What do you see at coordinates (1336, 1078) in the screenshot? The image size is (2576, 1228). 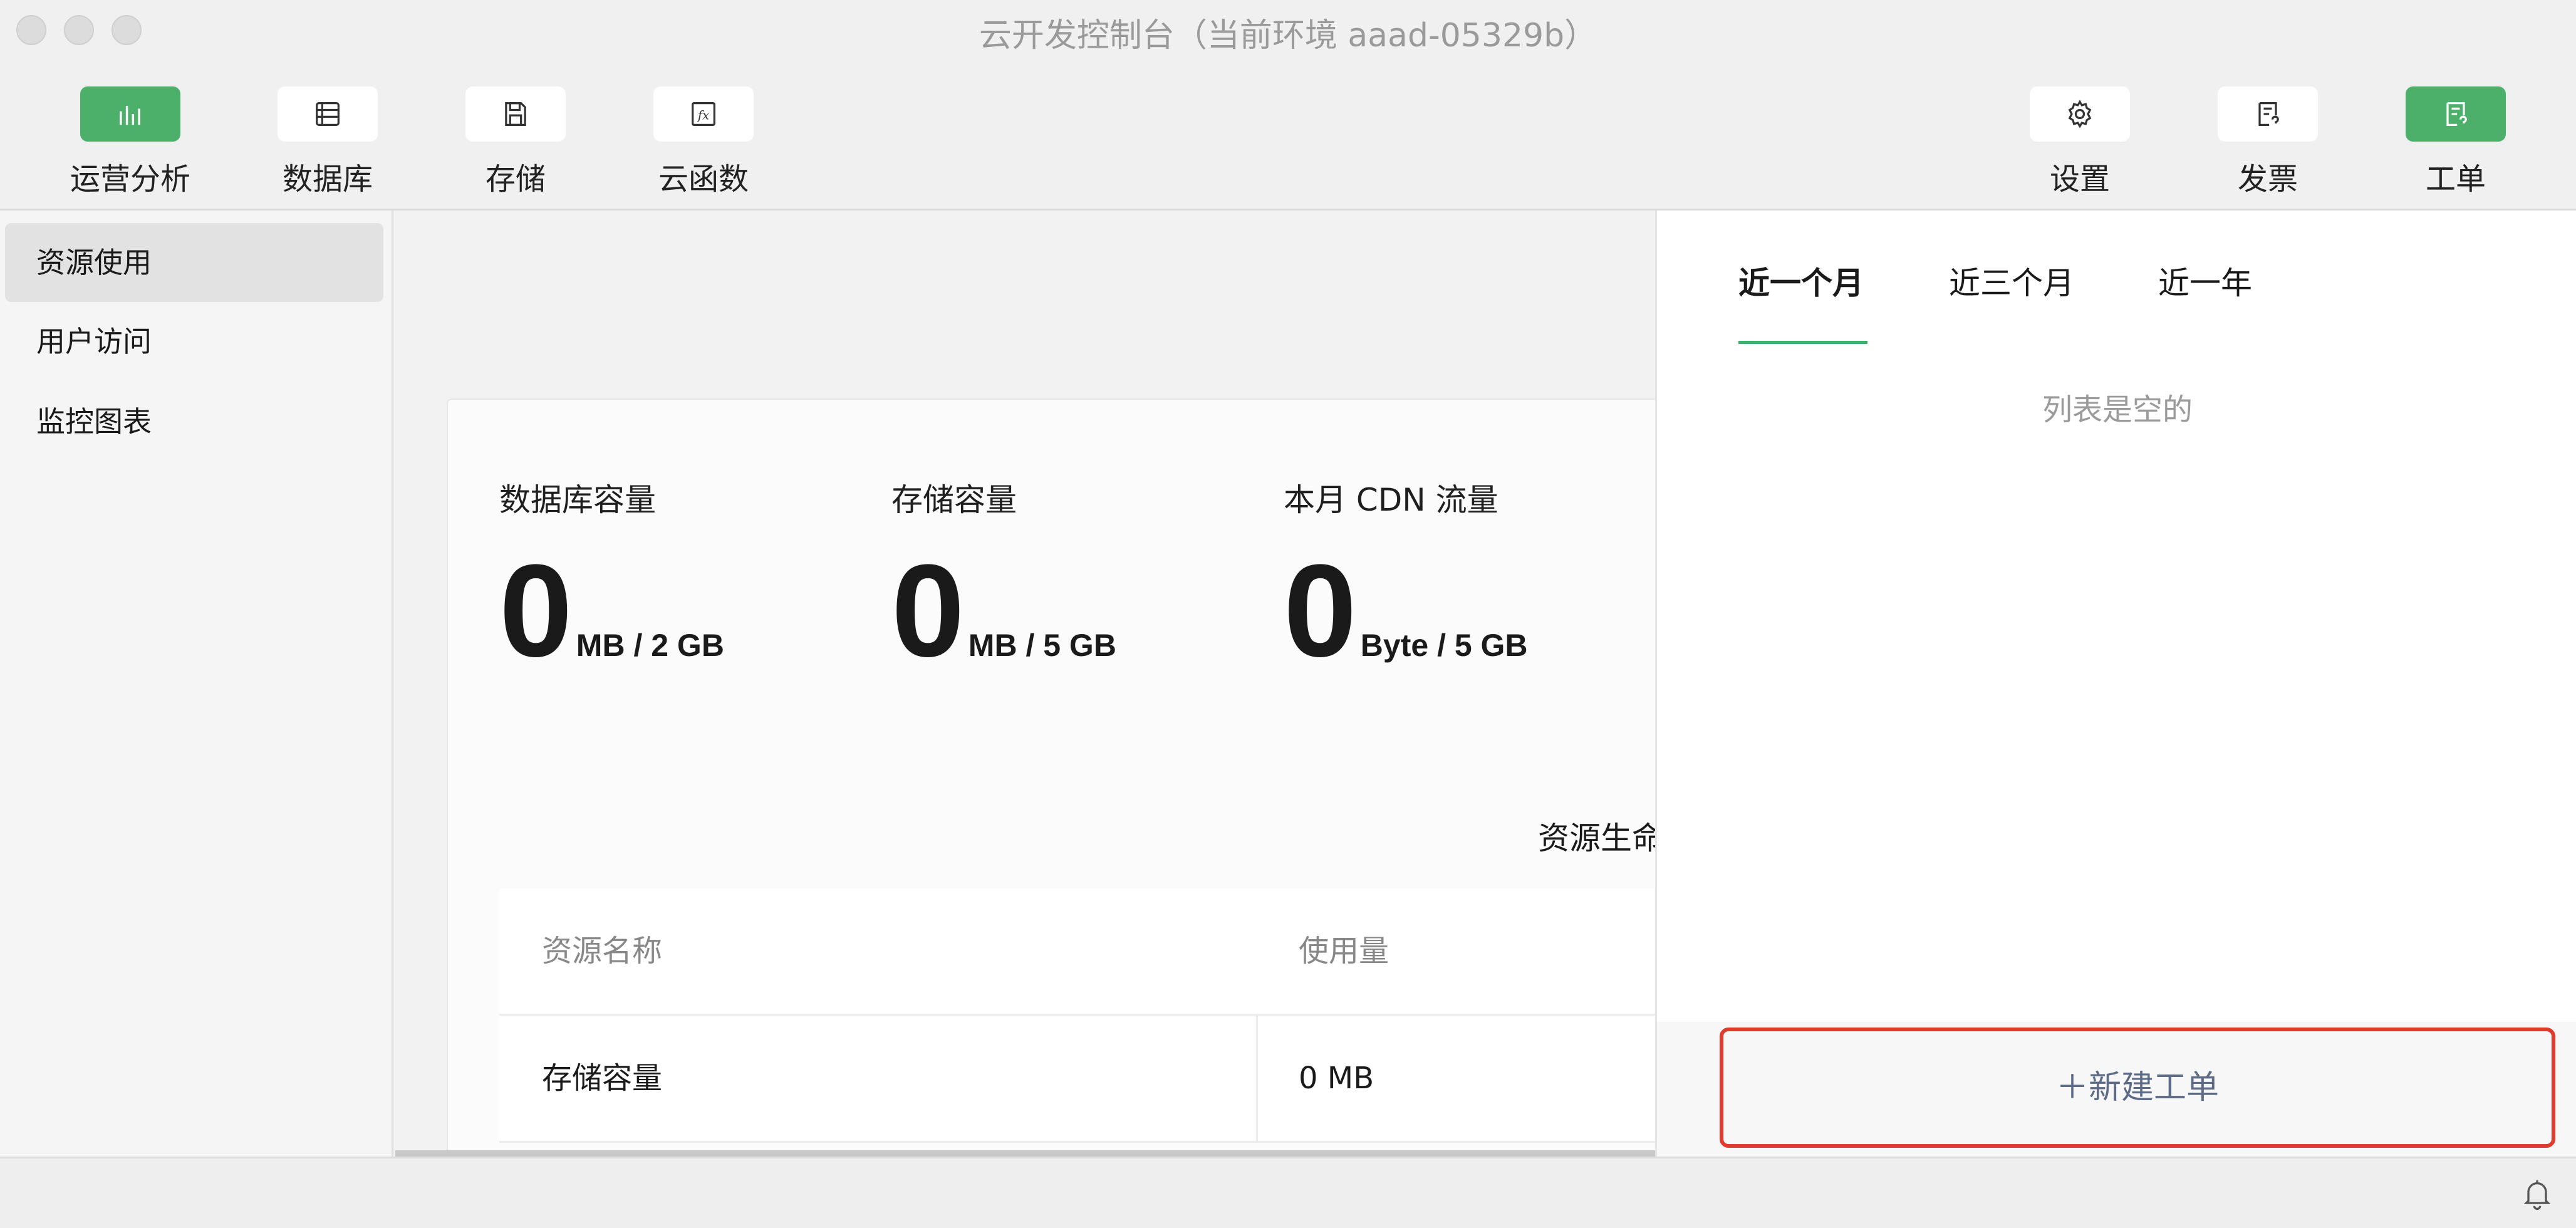 I see `cell-usage: 0 MB` at bounding box center [1336, 1078].